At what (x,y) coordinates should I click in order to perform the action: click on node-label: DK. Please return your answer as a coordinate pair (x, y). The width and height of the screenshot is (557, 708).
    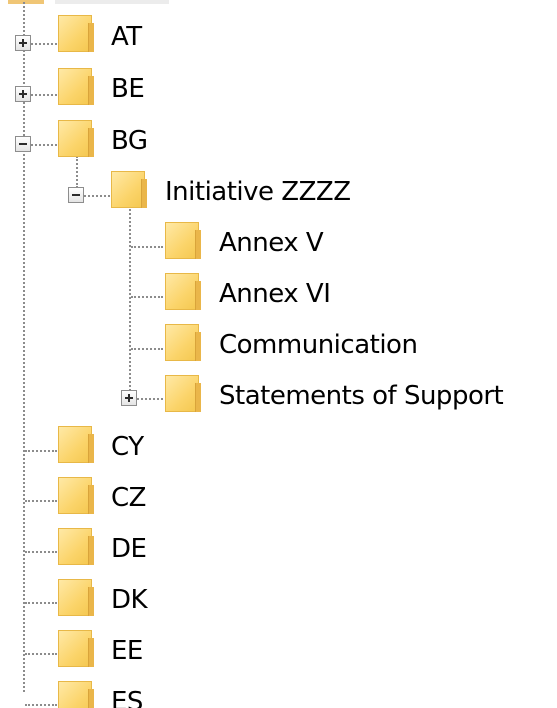
    Looking at the image, I should click on (129, 600).